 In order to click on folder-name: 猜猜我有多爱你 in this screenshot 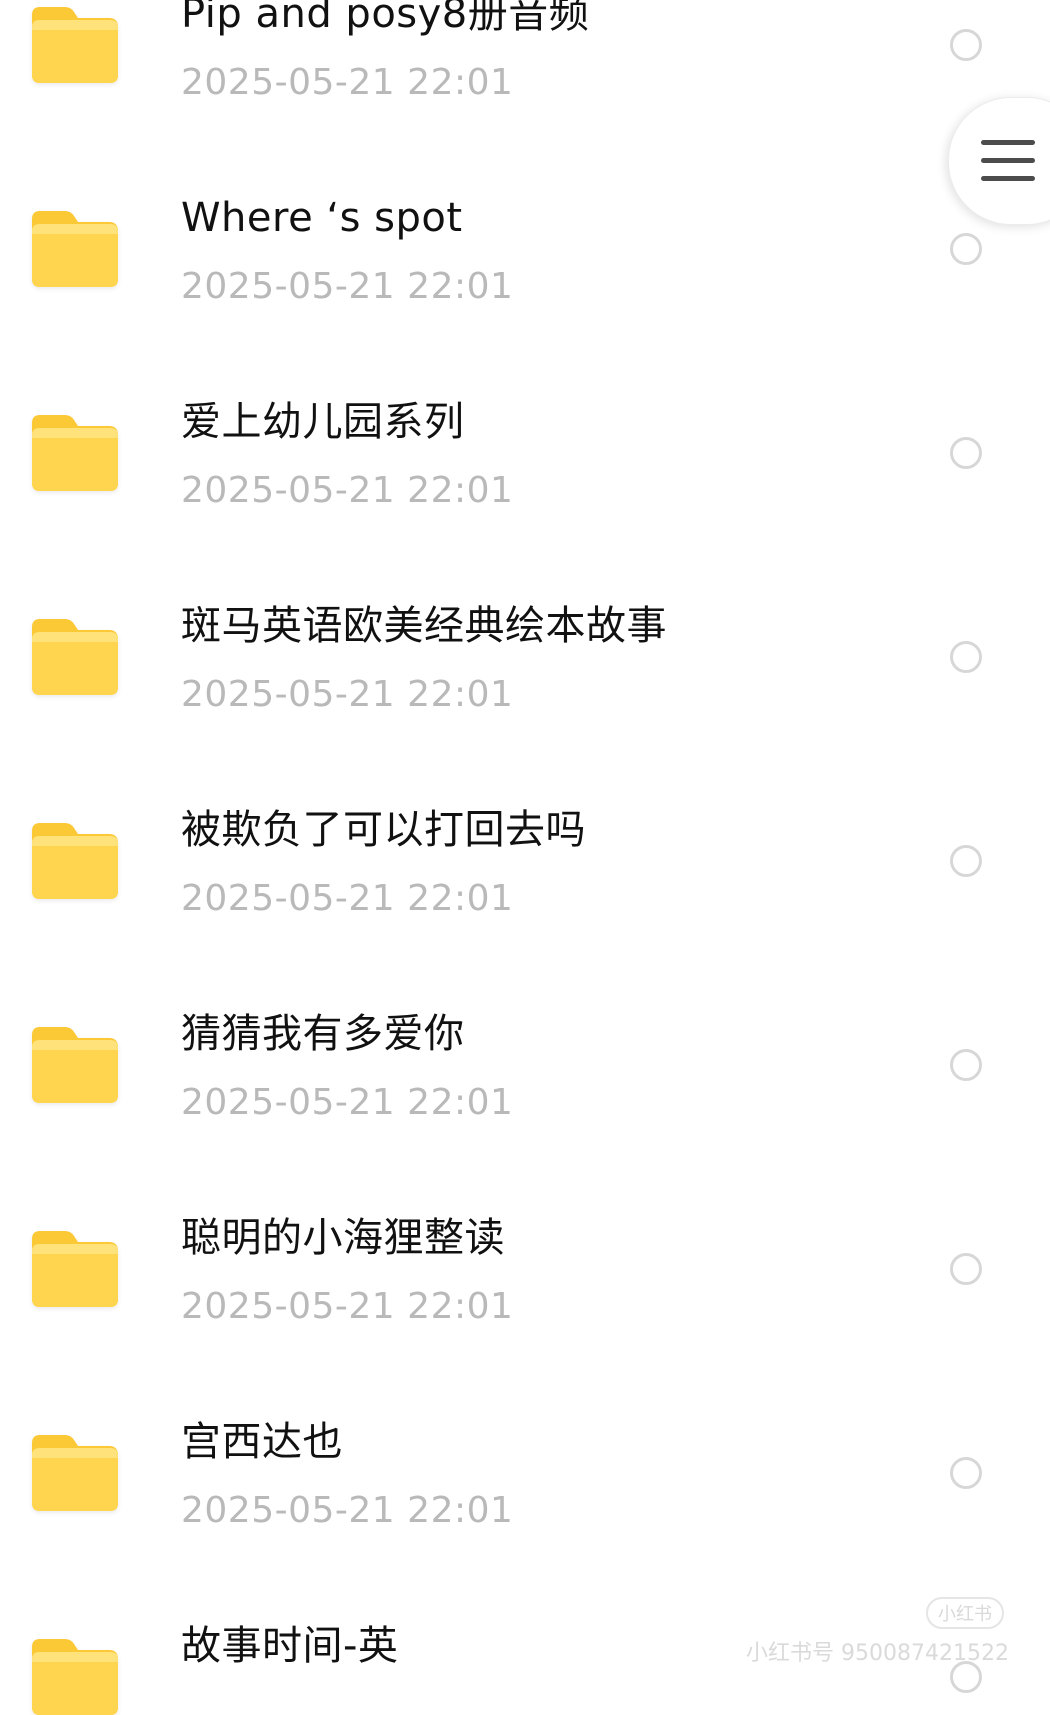, I will do `click(323, 1034)`.